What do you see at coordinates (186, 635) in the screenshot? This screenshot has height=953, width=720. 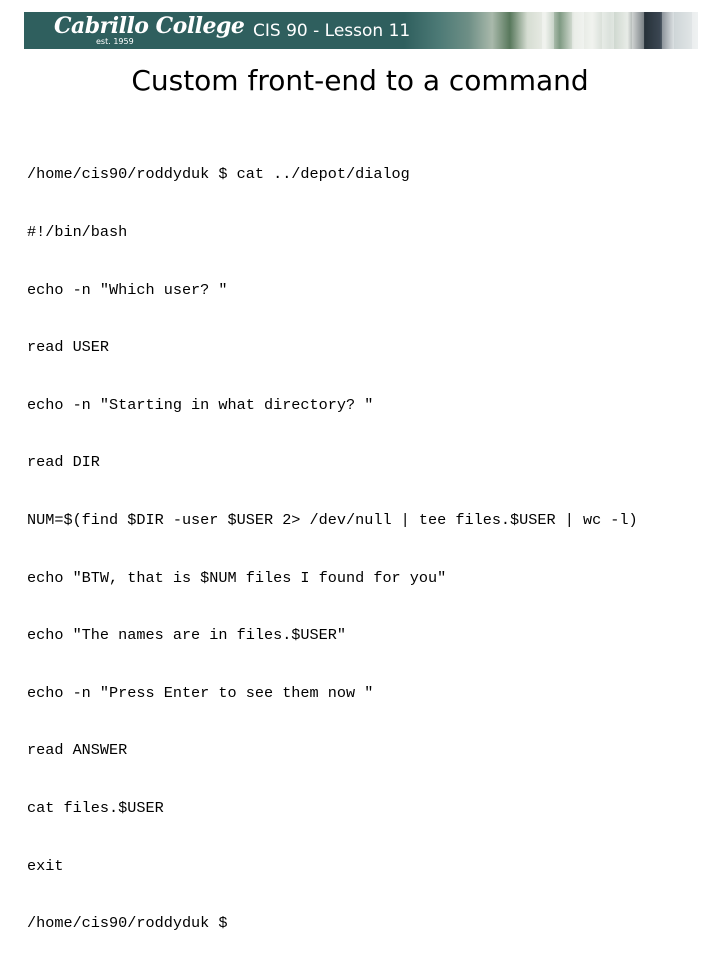 I see `terminal-line: echo "The names are in files.$USER"` at bounding box center [186, 635].